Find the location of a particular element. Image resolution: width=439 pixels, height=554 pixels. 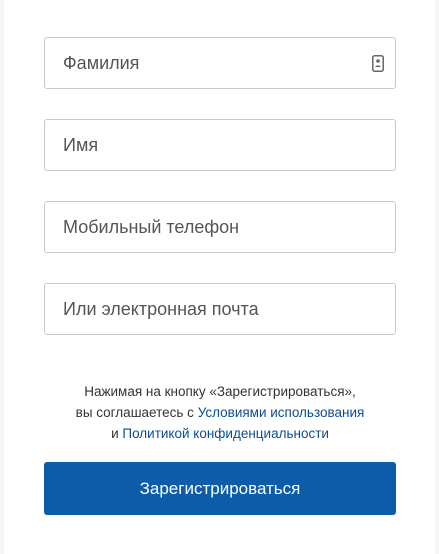

first-name-field is located at coordinates (220, 145).